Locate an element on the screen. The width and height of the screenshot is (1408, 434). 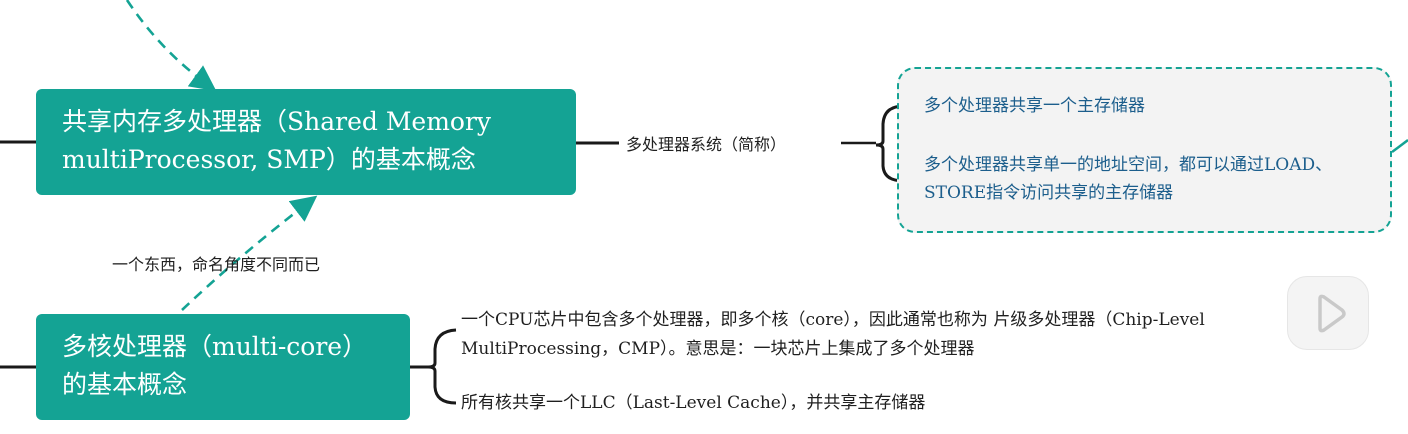
incoming-dashed-arrow is located at coordinates (171, 46).